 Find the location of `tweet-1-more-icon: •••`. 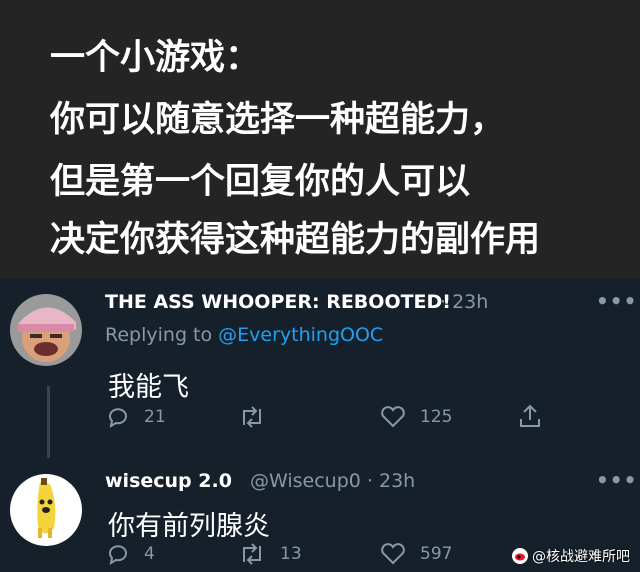

tweet-1-more-icon: ••• is located at coordinates (616, 301).